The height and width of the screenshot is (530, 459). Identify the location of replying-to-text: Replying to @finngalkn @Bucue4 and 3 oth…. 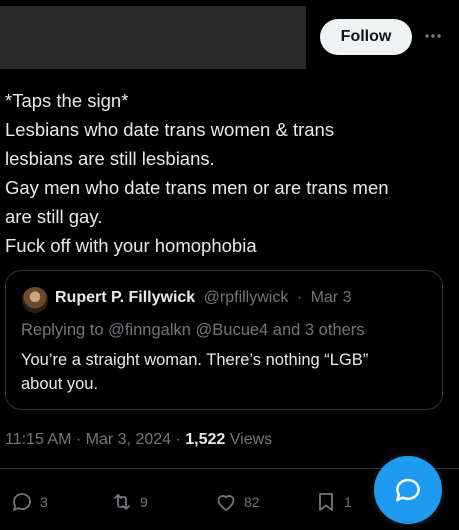
(193, 330).